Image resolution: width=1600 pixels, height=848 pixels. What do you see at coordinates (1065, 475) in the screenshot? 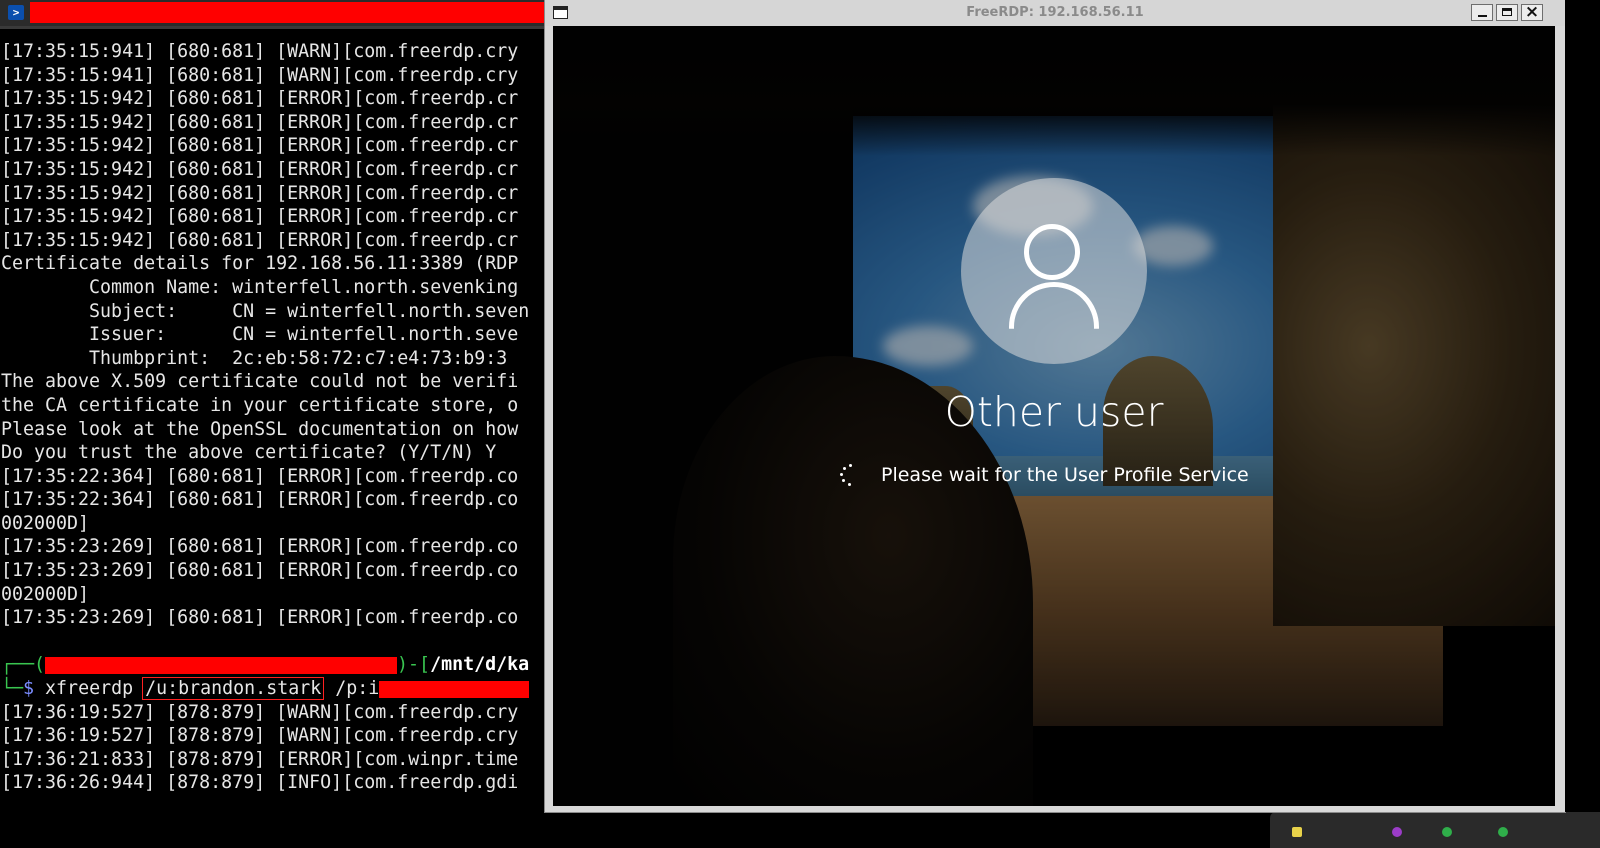
I see `lockscreen-status-text: Please wait for the User Profile Service` at bounding box center [1065, 475].